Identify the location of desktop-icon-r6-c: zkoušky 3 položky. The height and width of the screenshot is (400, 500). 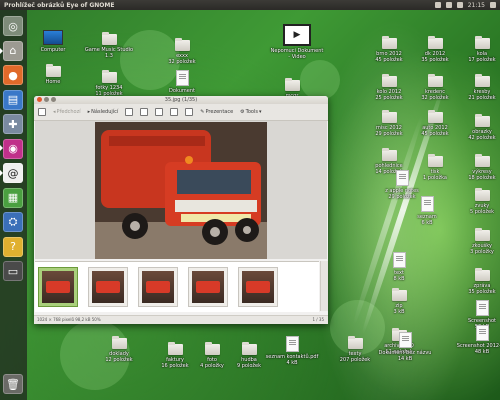
(477, 241).